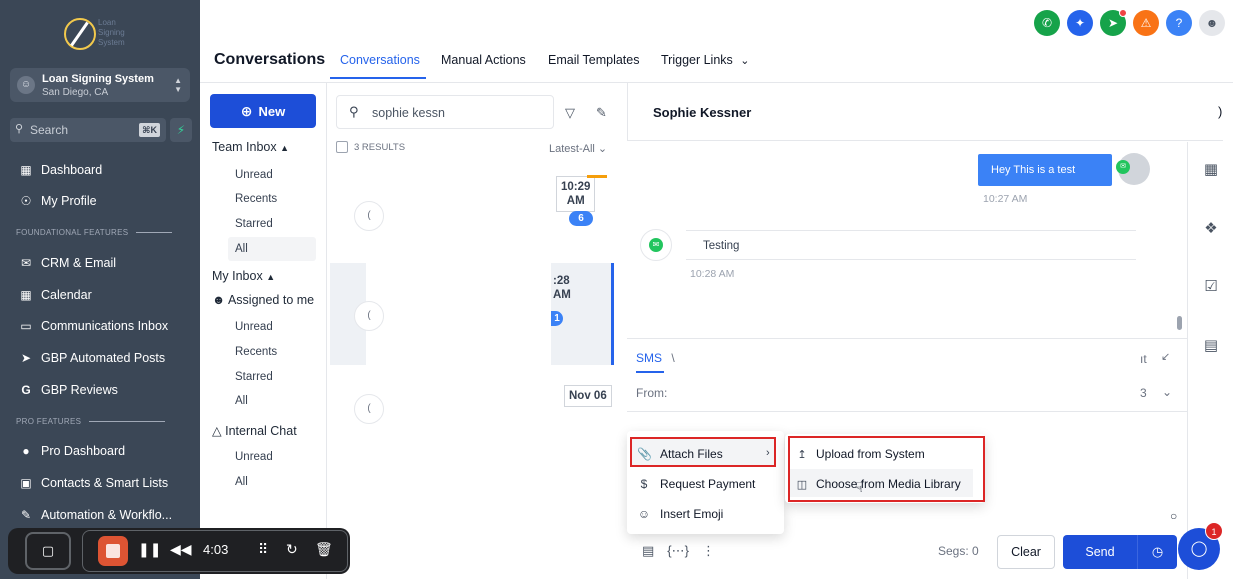 The width and height of the screenshot is (1233, 579). Describe the element at coordinates (1179, 23) in the screenshot. I see `help-icon: ?` at that location.